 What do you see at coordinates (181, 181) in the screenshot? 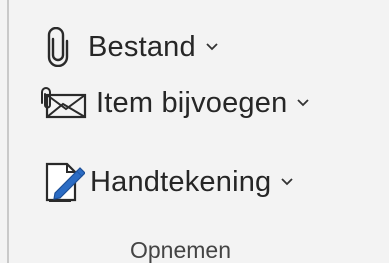
I see `signature-label: Handtekening` at bounding box center [181, 181].